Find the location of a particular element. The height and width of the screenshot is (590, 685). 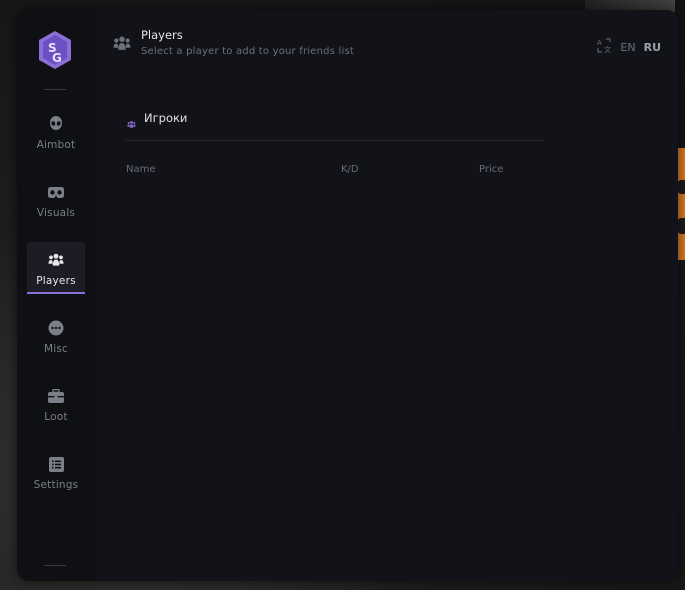

alien-icon is located at coordinates (56, 124).